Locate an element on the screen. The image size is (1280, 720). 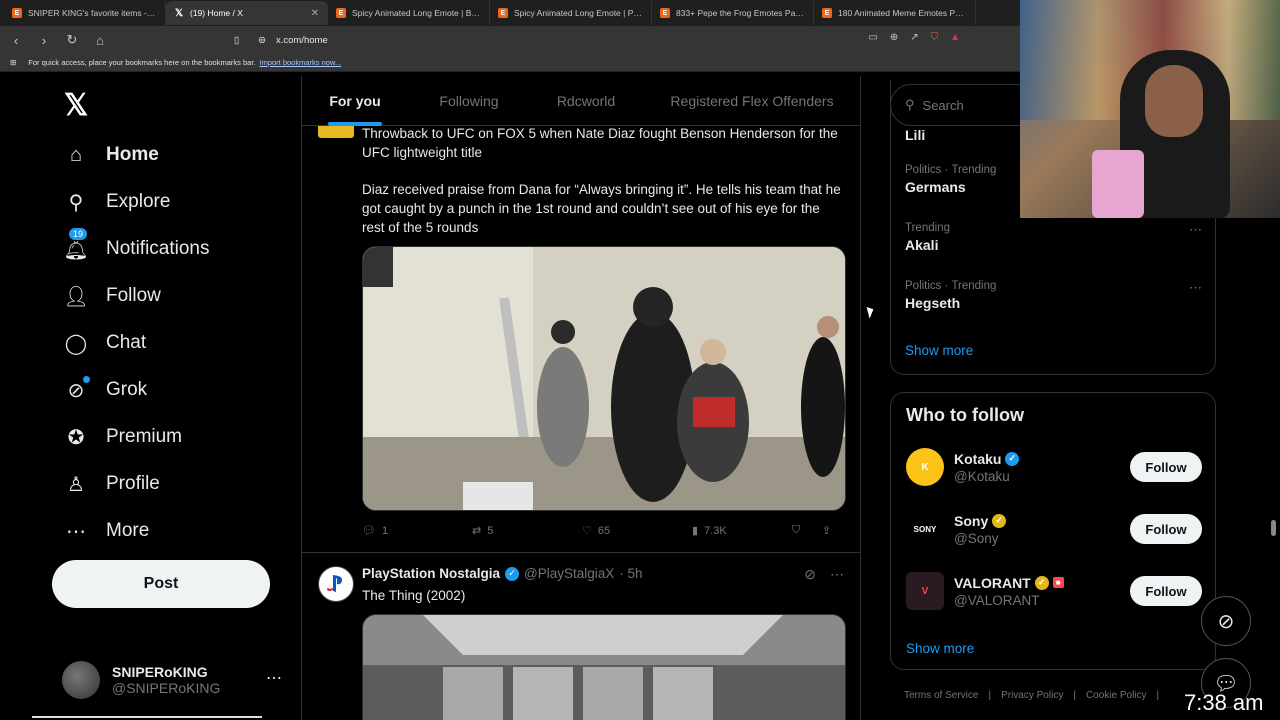
account-switcher: SNIPERoKING @SNIPERoKING ⋯ is located at coordinates (177, 680).